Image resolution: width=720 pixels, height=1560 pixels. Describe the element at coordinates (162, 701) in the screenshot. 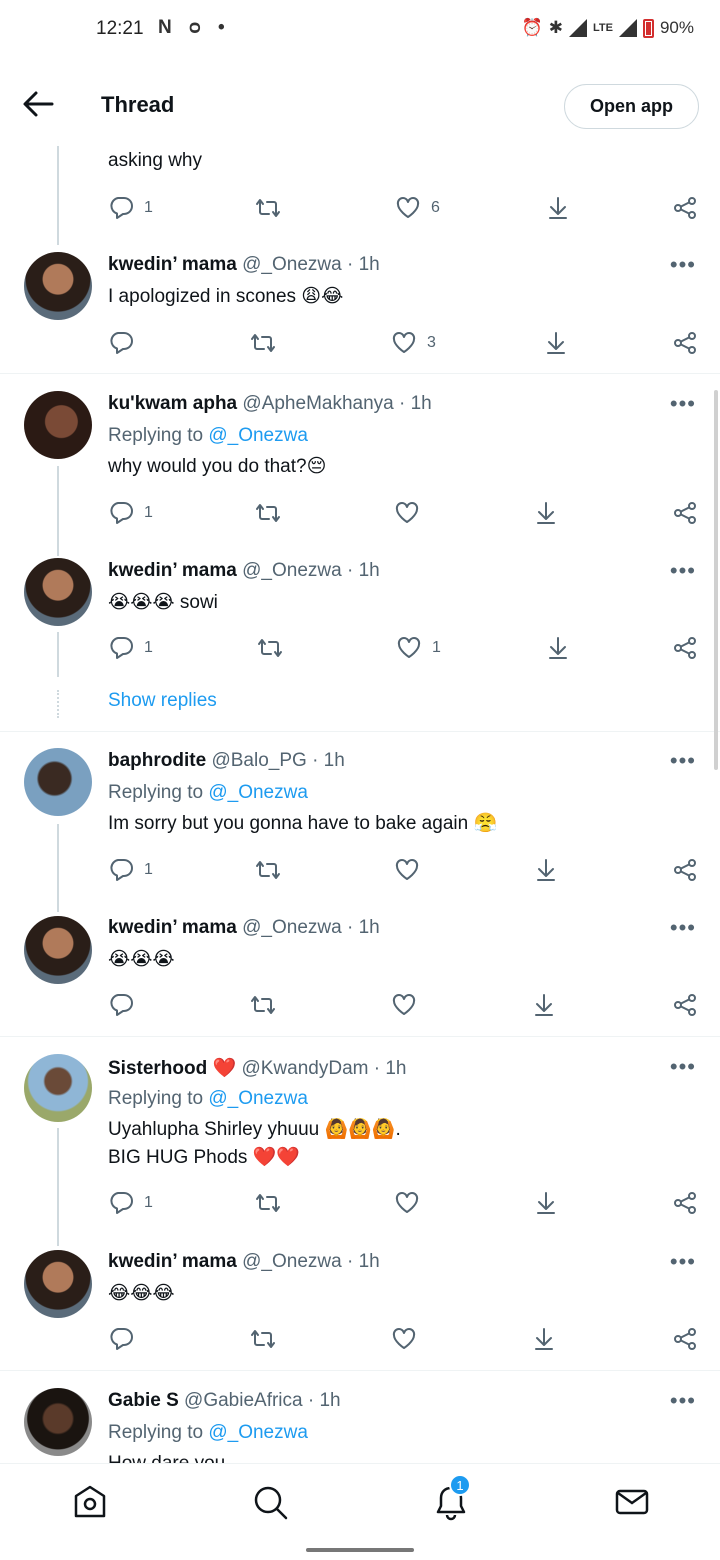

I see `show-replies-link: Show replies` at that location.